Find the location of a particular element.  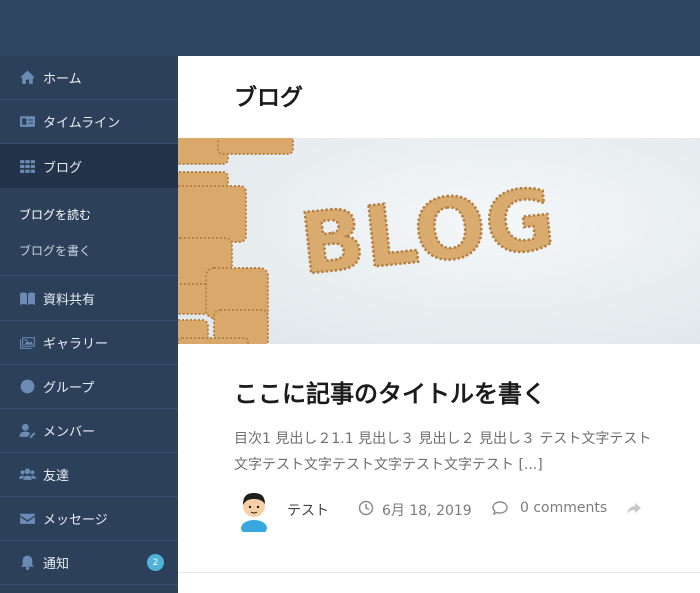

home-icon is located at coordinates (27, 77).